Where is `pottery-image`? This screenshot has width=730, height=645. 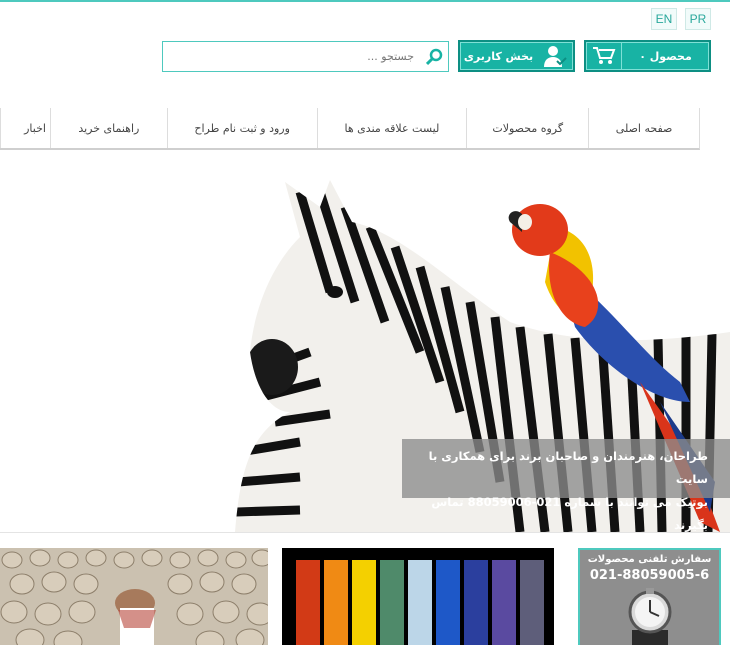
pottery-image is located at coordinates (134, 596).